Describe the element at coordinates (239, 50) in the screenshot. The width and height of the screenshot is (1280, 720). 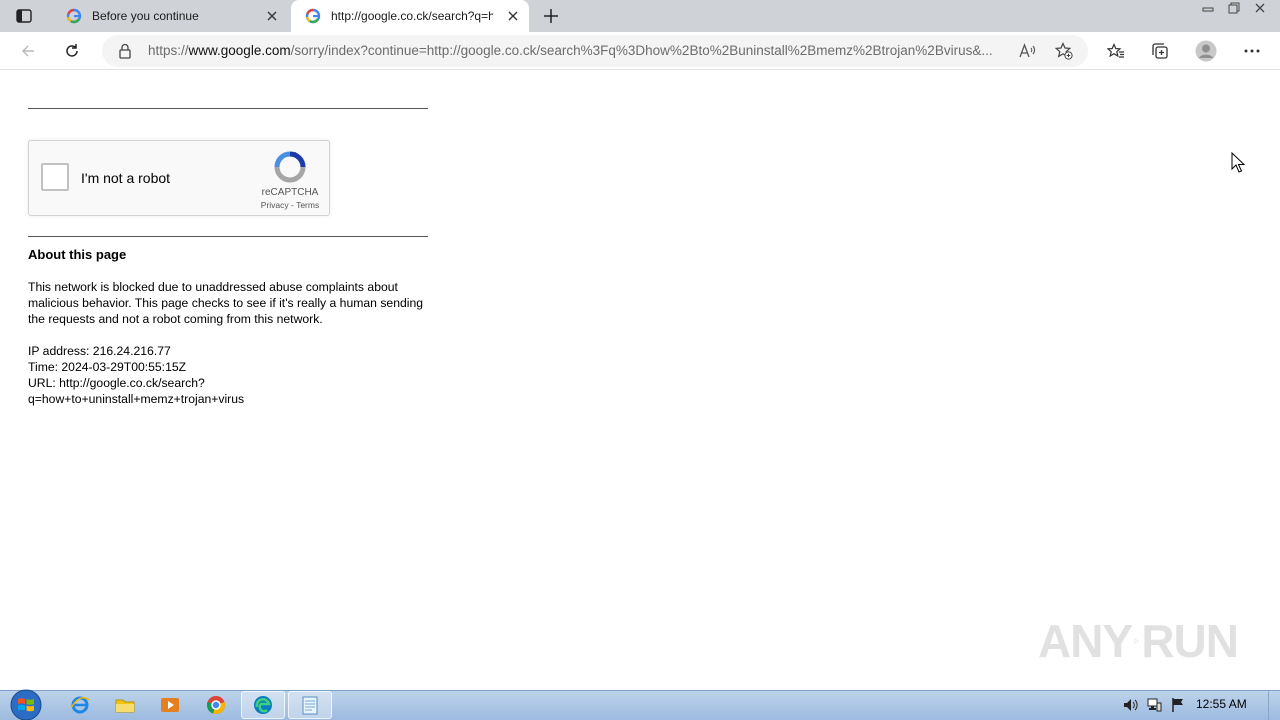
I see `url-host: www.google.com` at that location.